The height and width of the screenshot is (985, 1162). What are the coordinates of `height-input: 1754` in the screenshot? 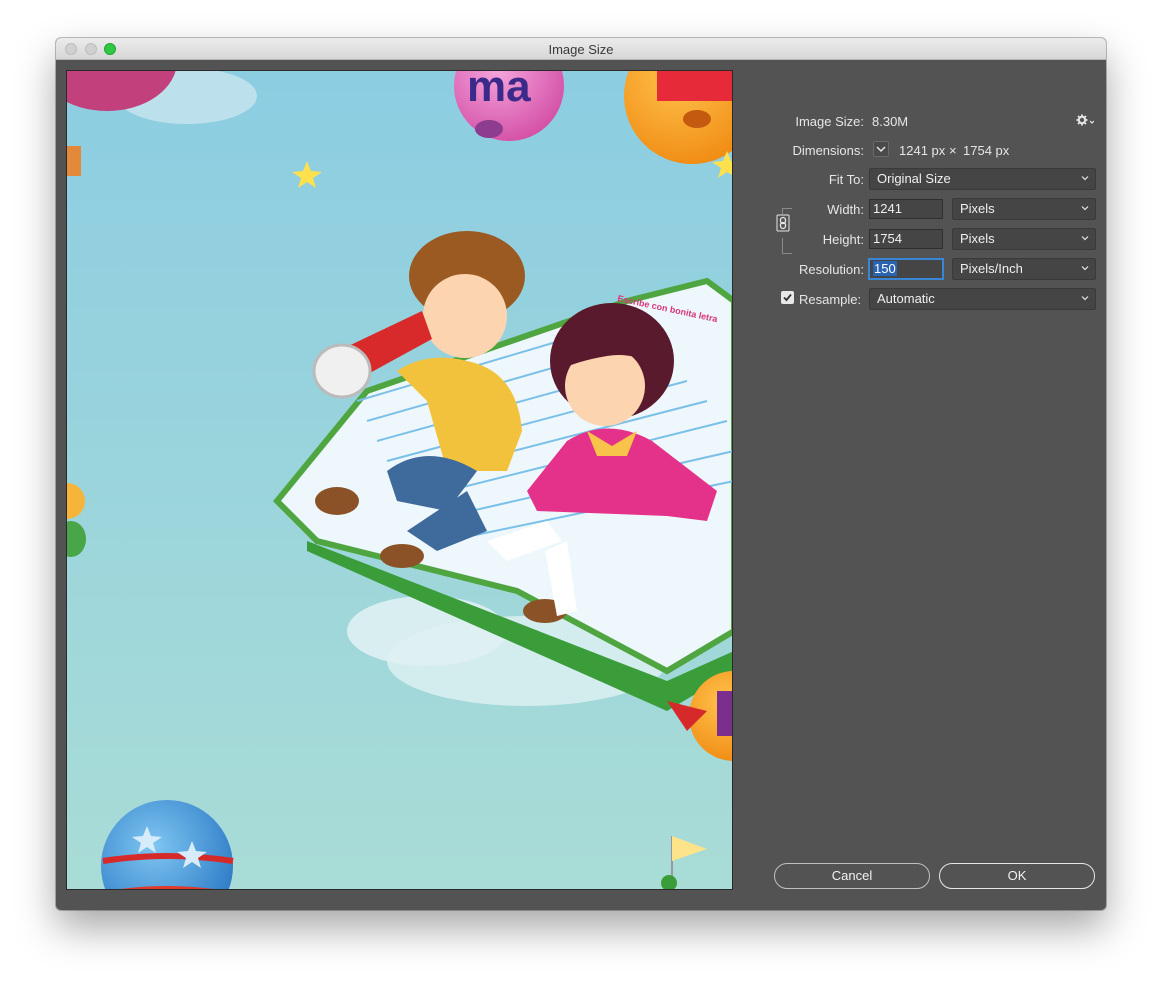 It's located at (906, 239).